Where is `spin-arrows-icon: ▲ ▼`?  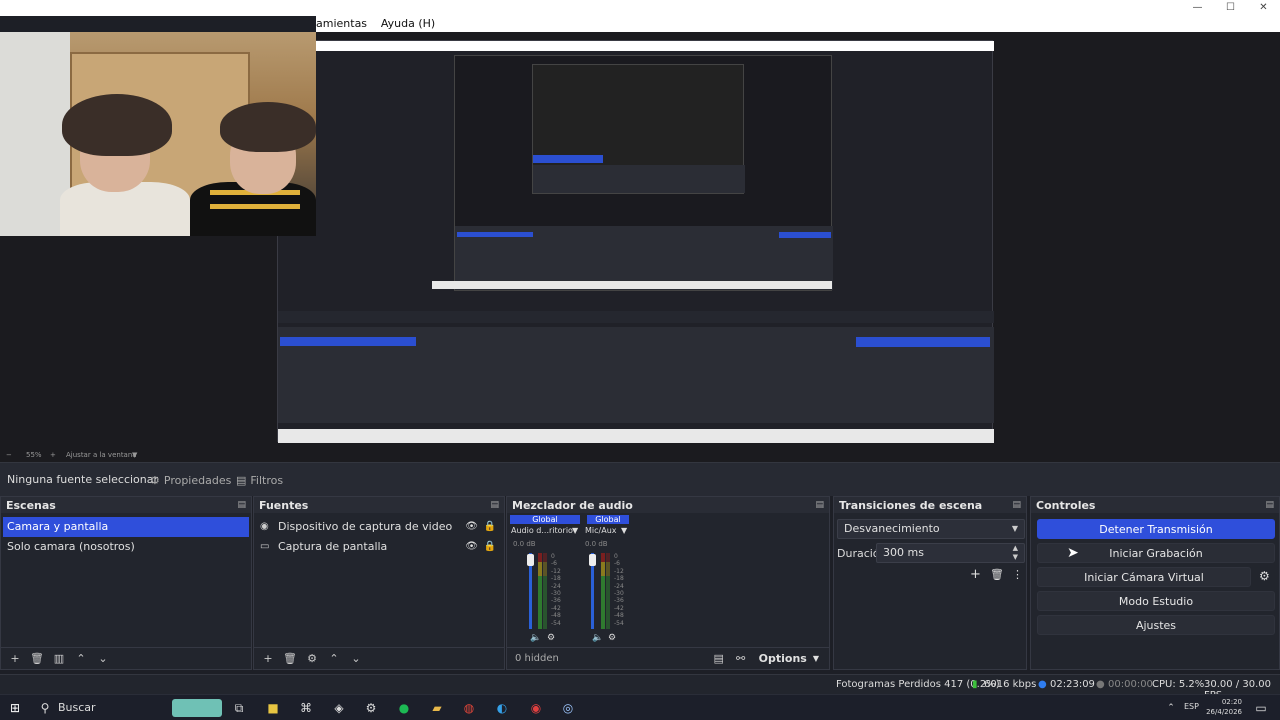
spin-arrows-icon: ▲ ▼ is located at coordinates (1015, 553).